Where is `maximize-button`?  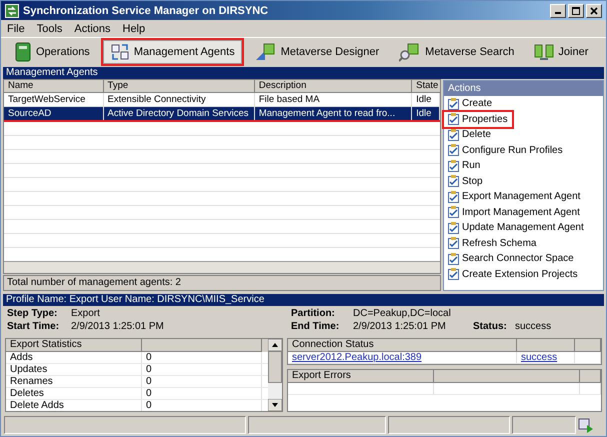
maximize-button is located at coordinates (576, 11).